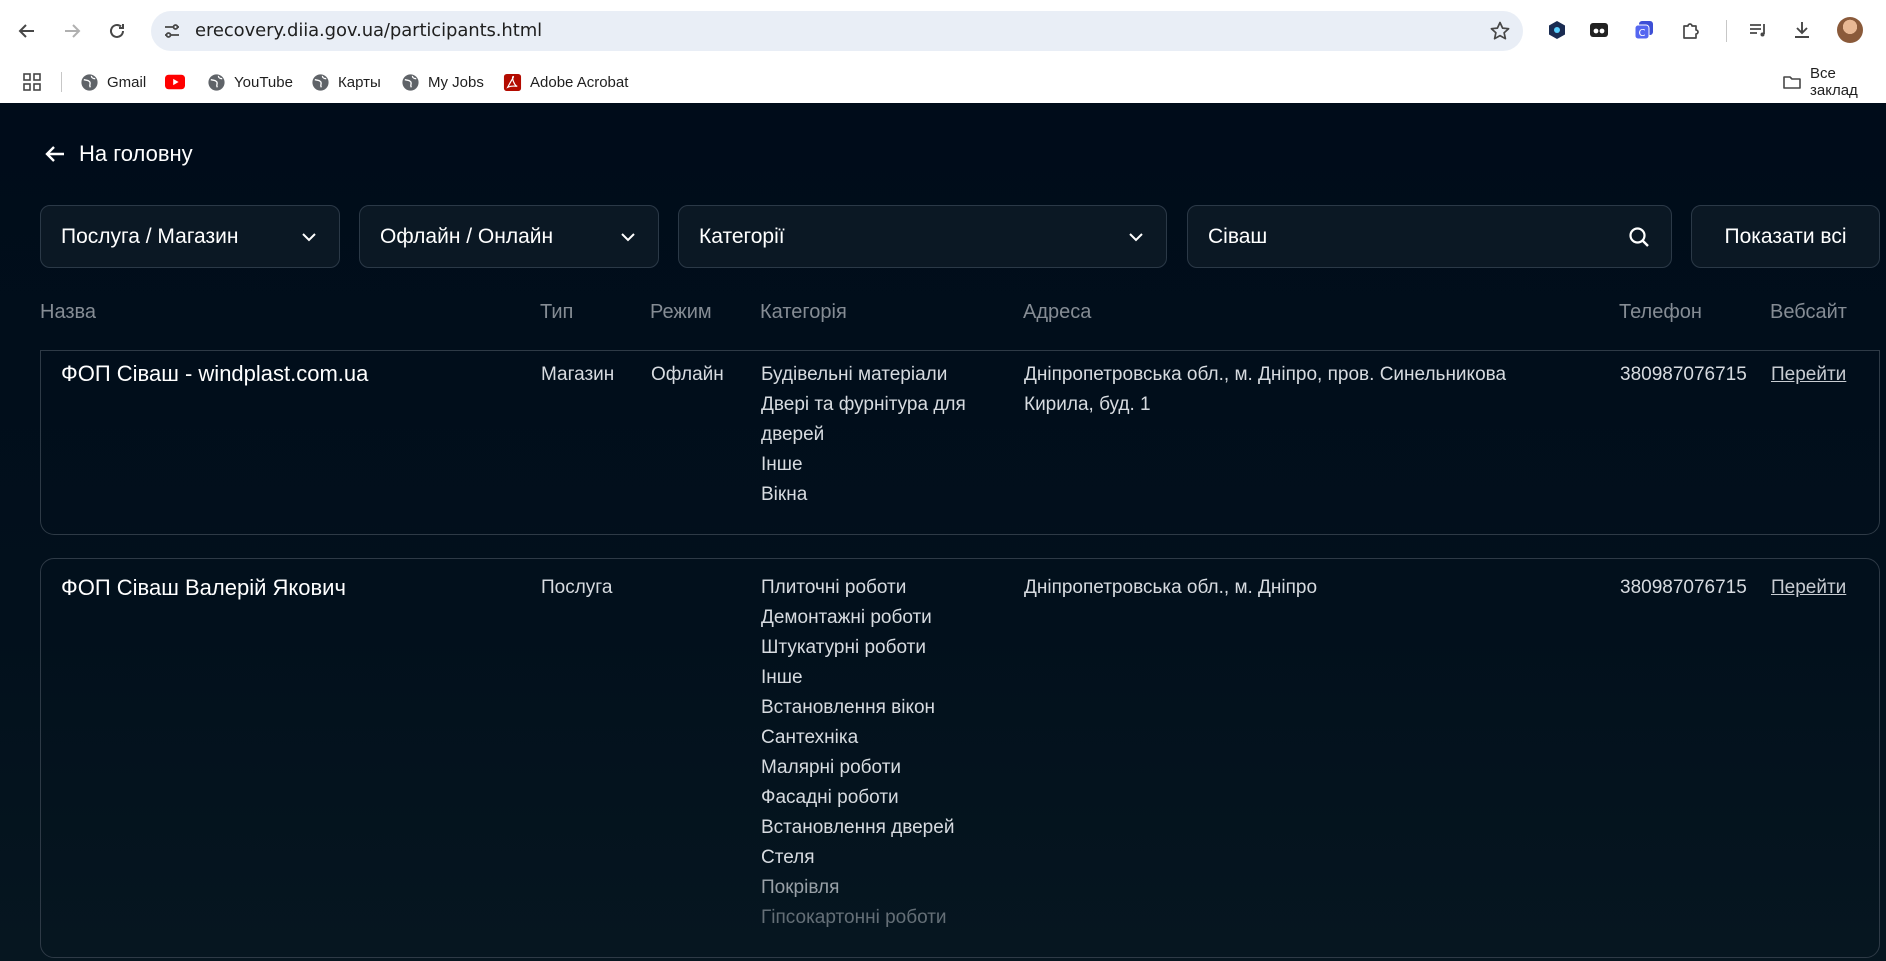 The image size is (1886, 961). I want to click on bookmark-star-icon, so click(1500, 31).